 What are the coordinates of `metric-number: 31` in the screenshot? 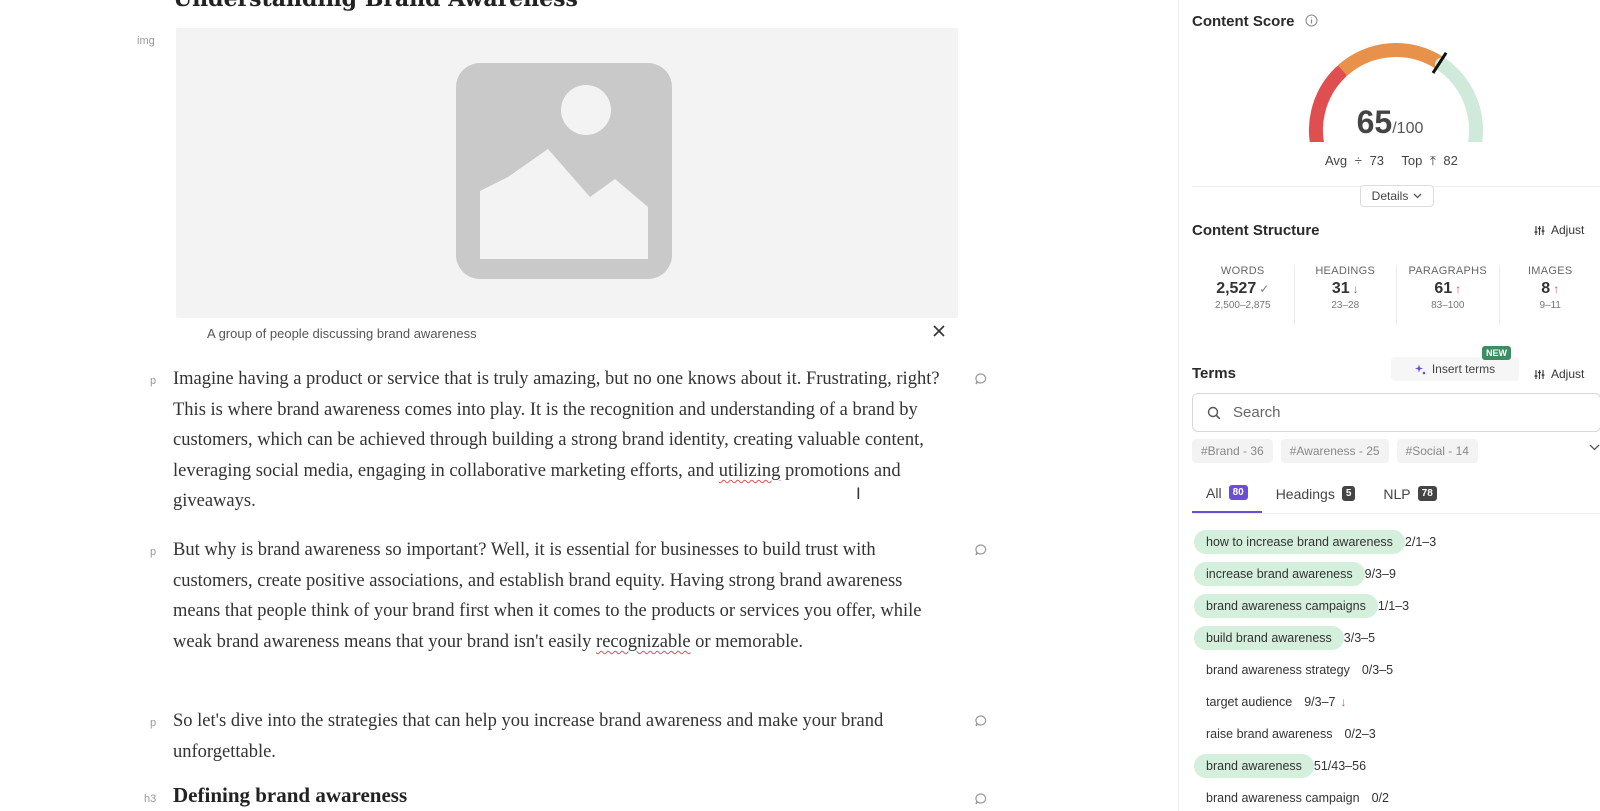 It's located at (1340, 288).